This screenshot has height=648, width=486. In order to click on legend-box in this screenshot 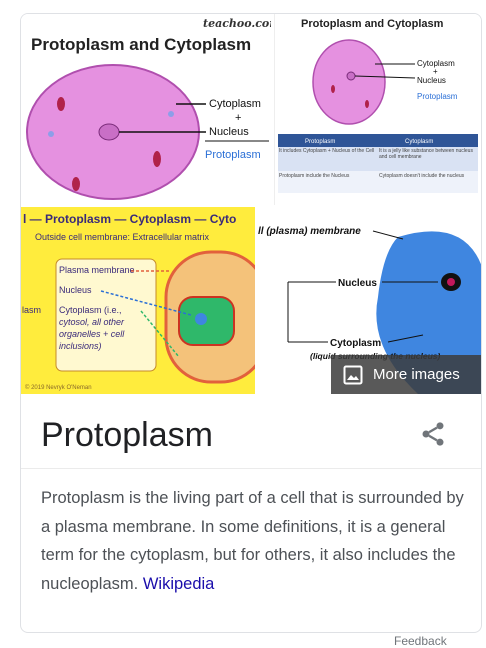, I will do `click(106, 315)`.